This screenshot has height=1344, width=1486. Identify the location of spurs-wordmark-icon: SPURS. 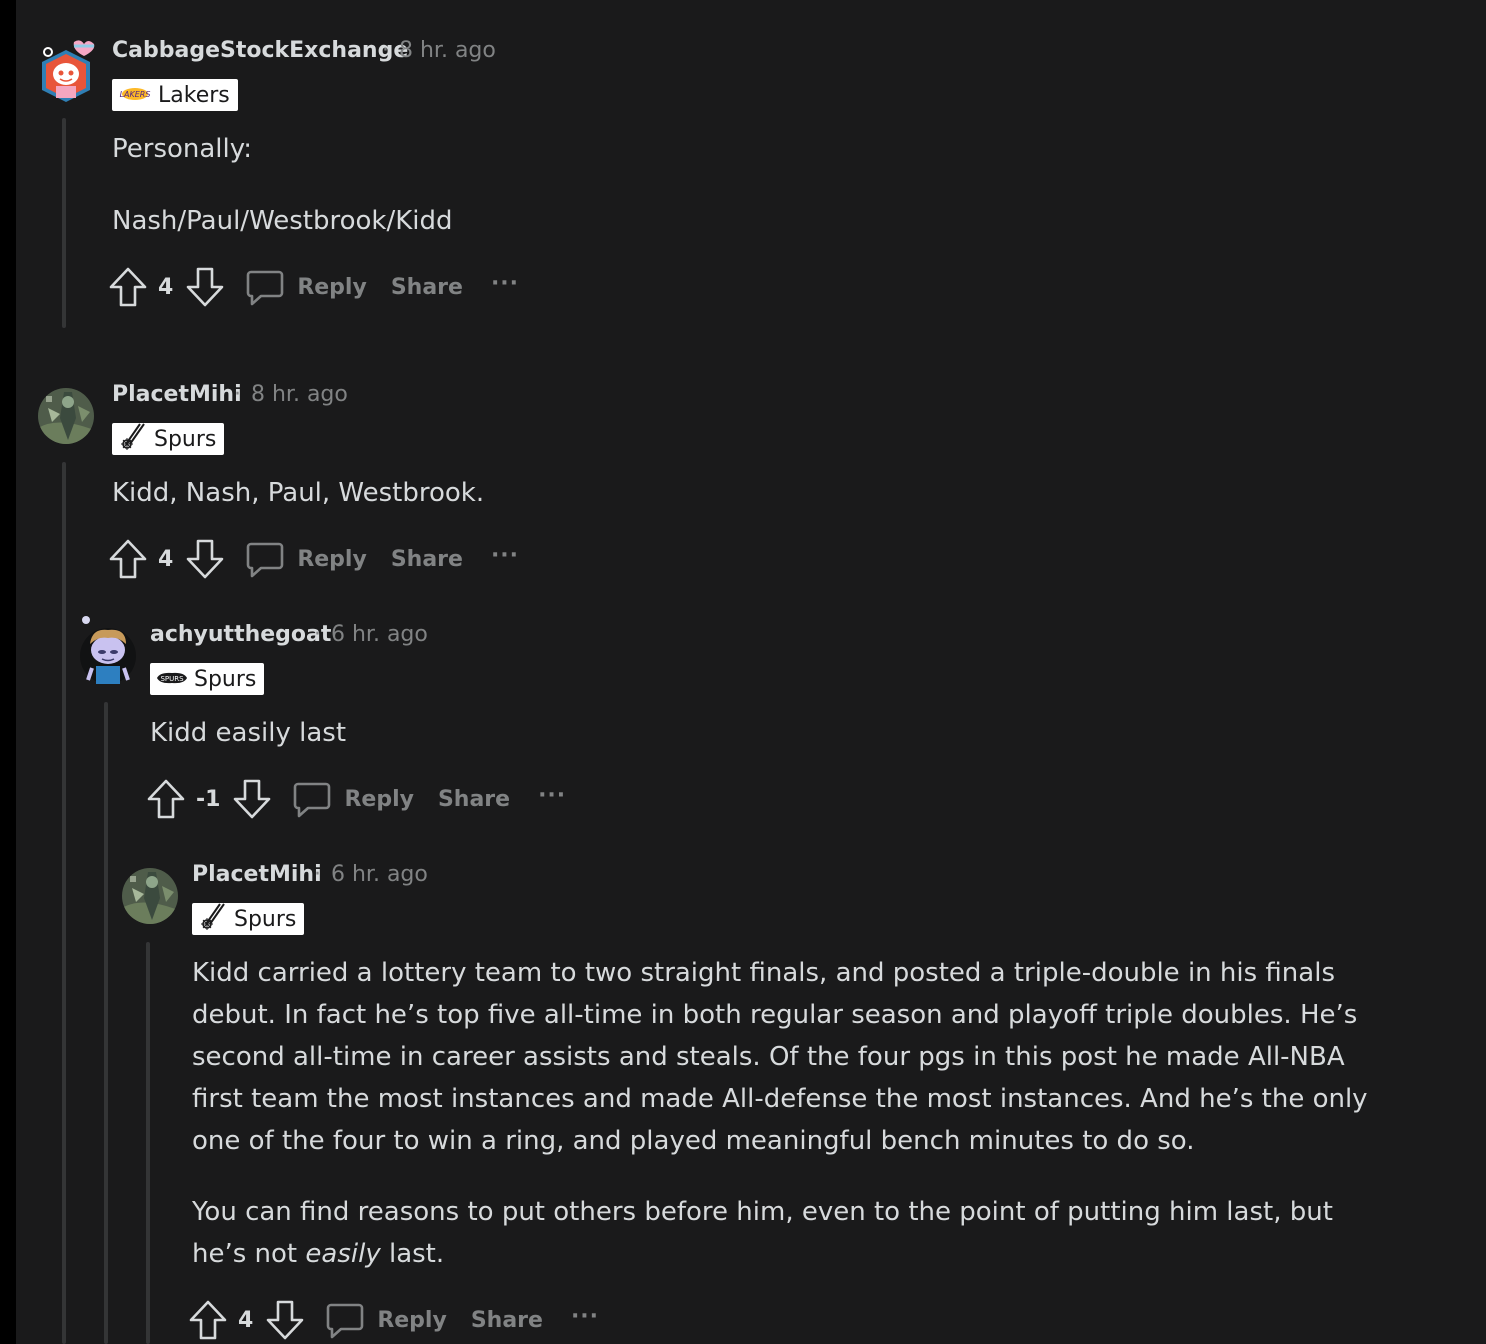
(172, 679).